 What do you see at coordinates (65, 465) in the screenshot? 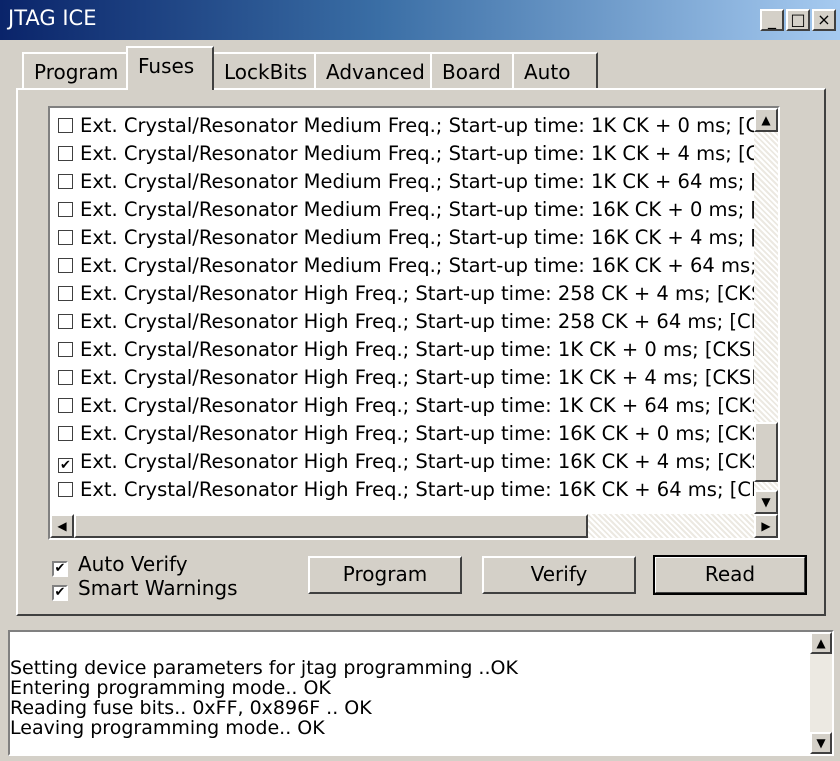
I see `fuse-checkbox: ✔` at bounding box center [65, 465].